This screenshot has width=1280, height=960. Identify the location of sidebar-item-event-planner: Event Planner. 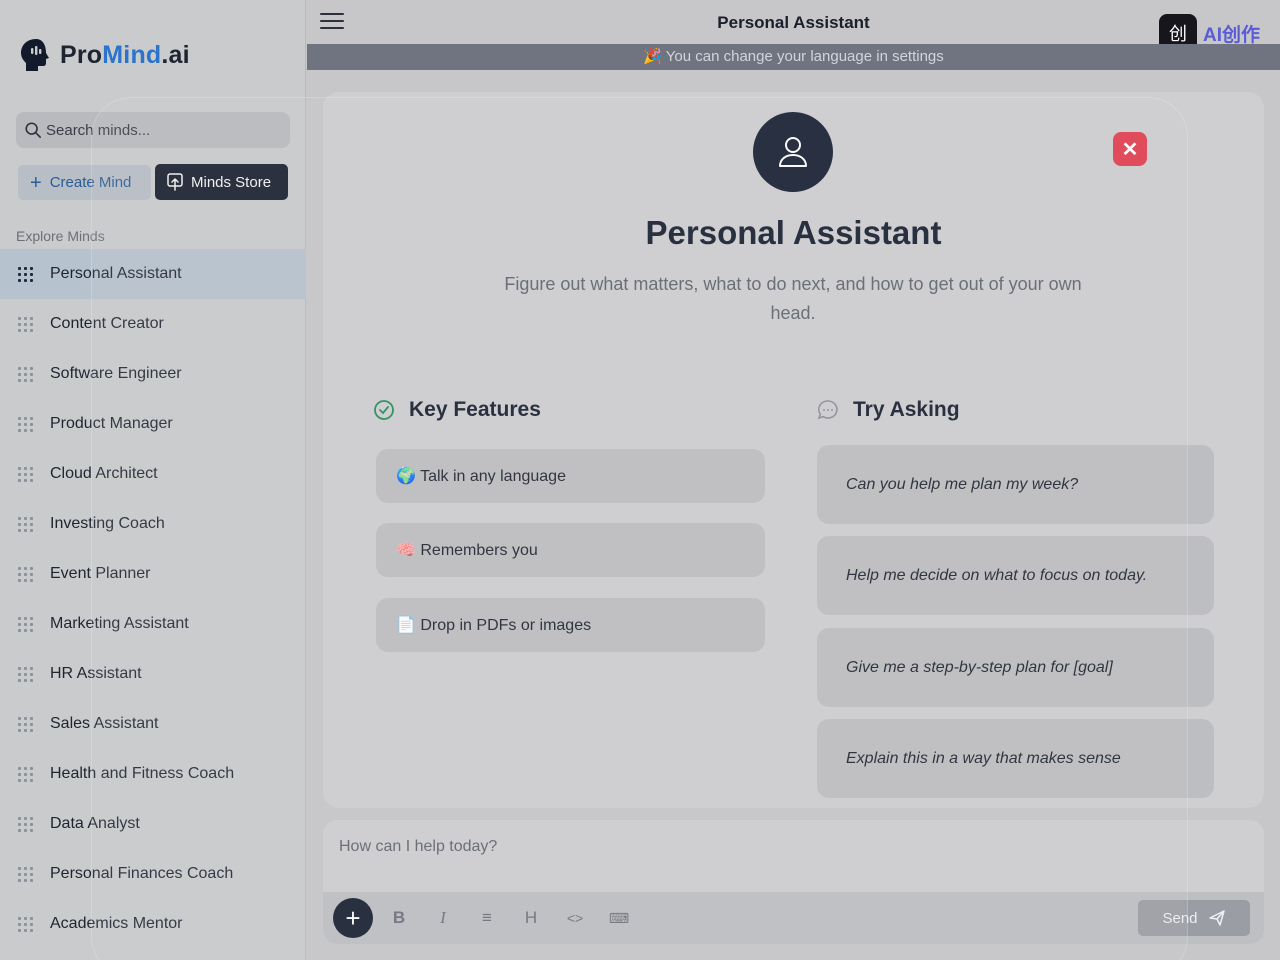
(153, 574).